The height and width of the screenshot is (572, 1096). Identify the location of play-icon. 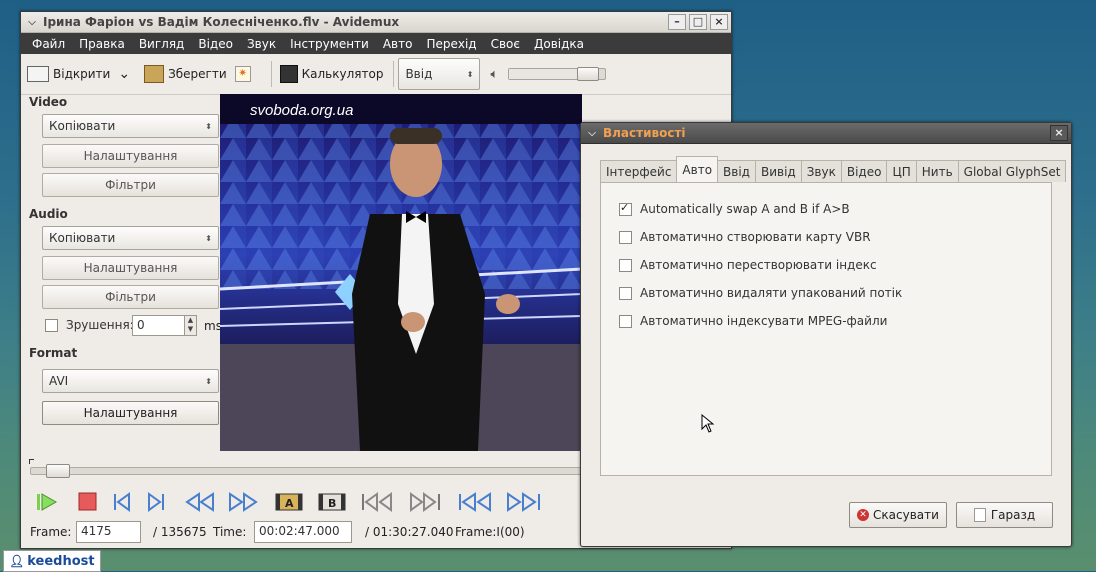
(47, 502).